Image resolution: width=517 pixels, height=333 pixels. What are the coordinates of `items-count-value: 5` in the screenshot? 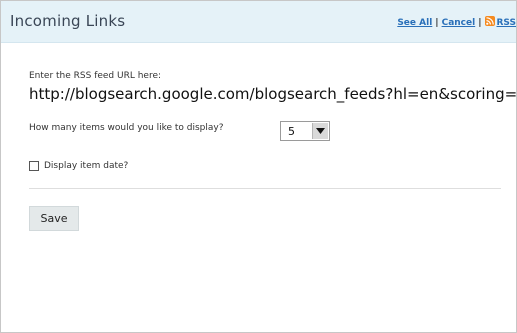 It's located at (291, 131).